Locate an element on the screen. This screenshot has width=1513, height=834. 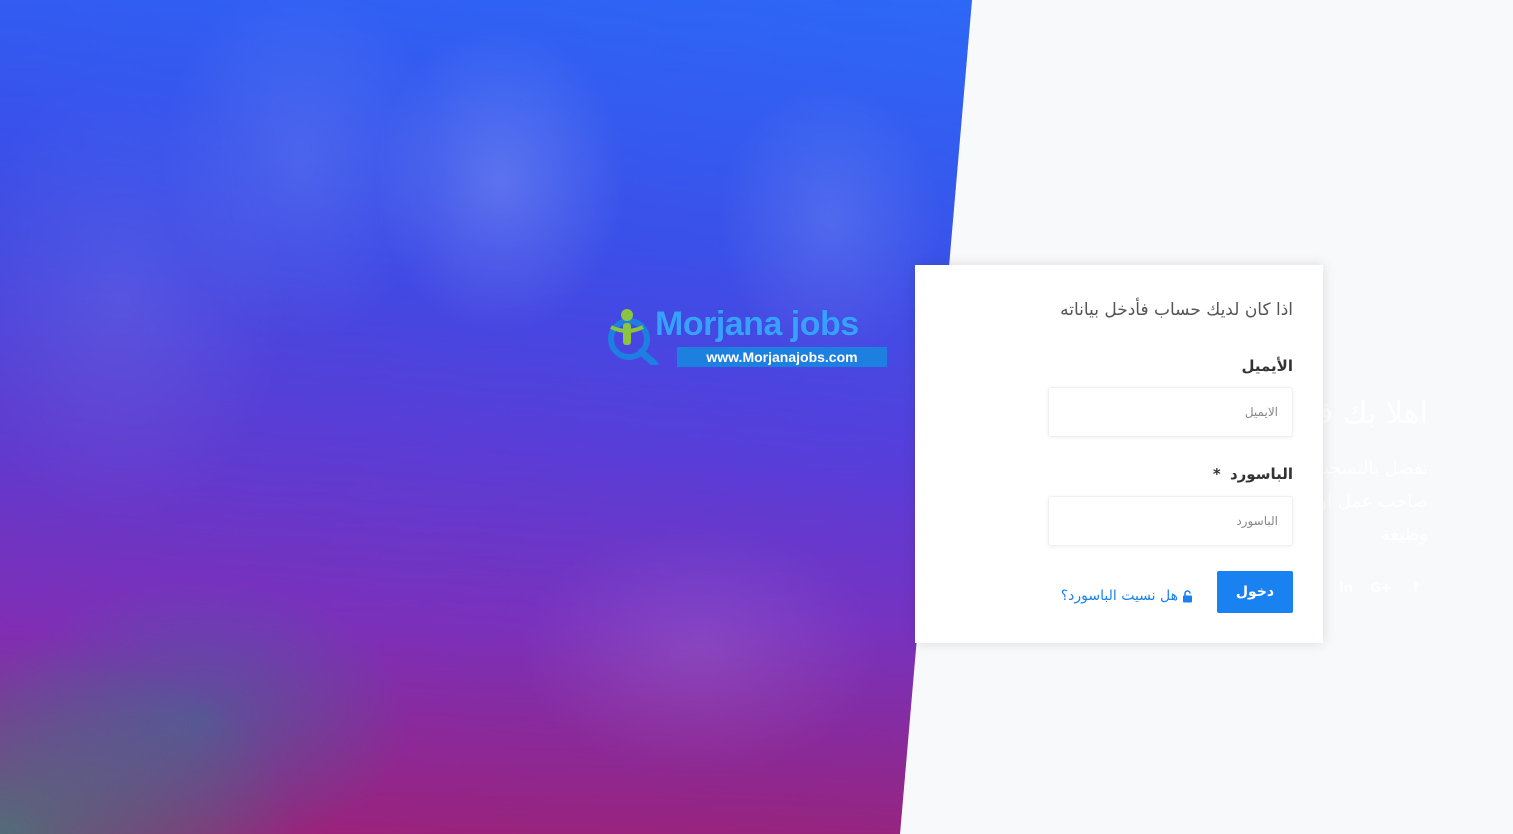
logo-url: www.Morjanajobs.com is located at coordinates (782, 357).